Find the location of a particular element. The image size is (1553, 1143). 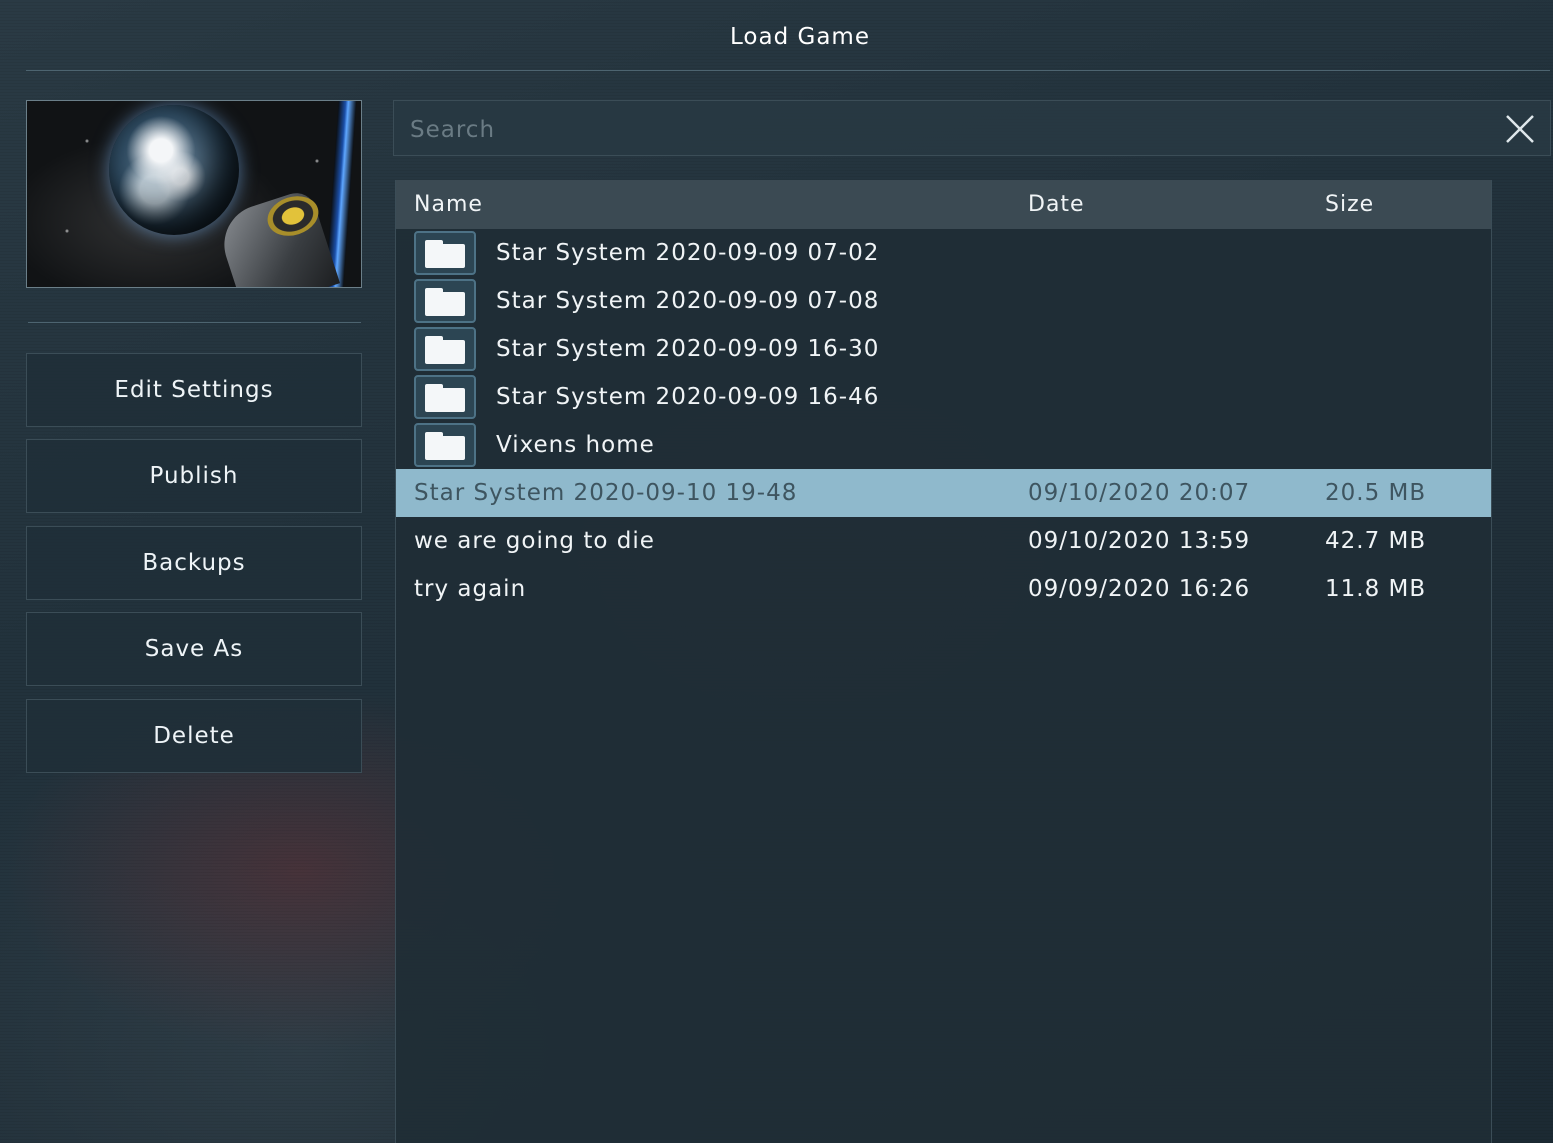

folder-row: Vixens home is located at coordinates (943, 445).